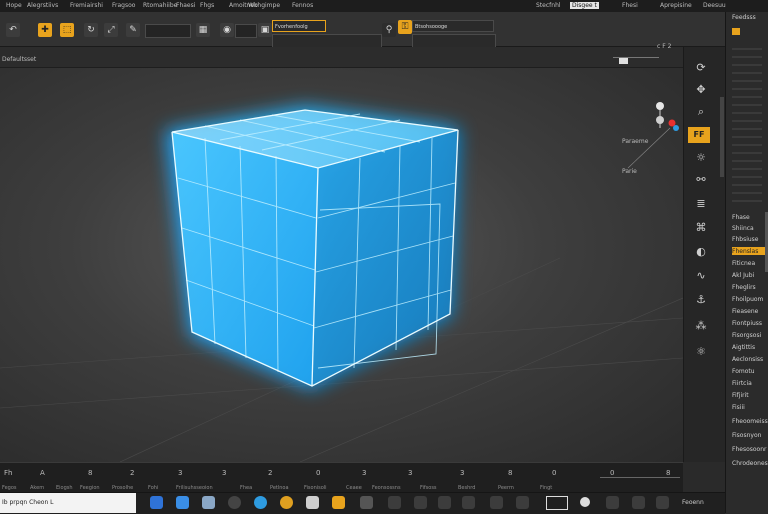  What do you see at coordinates (234, 502) in the screenshot?
I see `settings-icon` at bounding box center [234, 502].